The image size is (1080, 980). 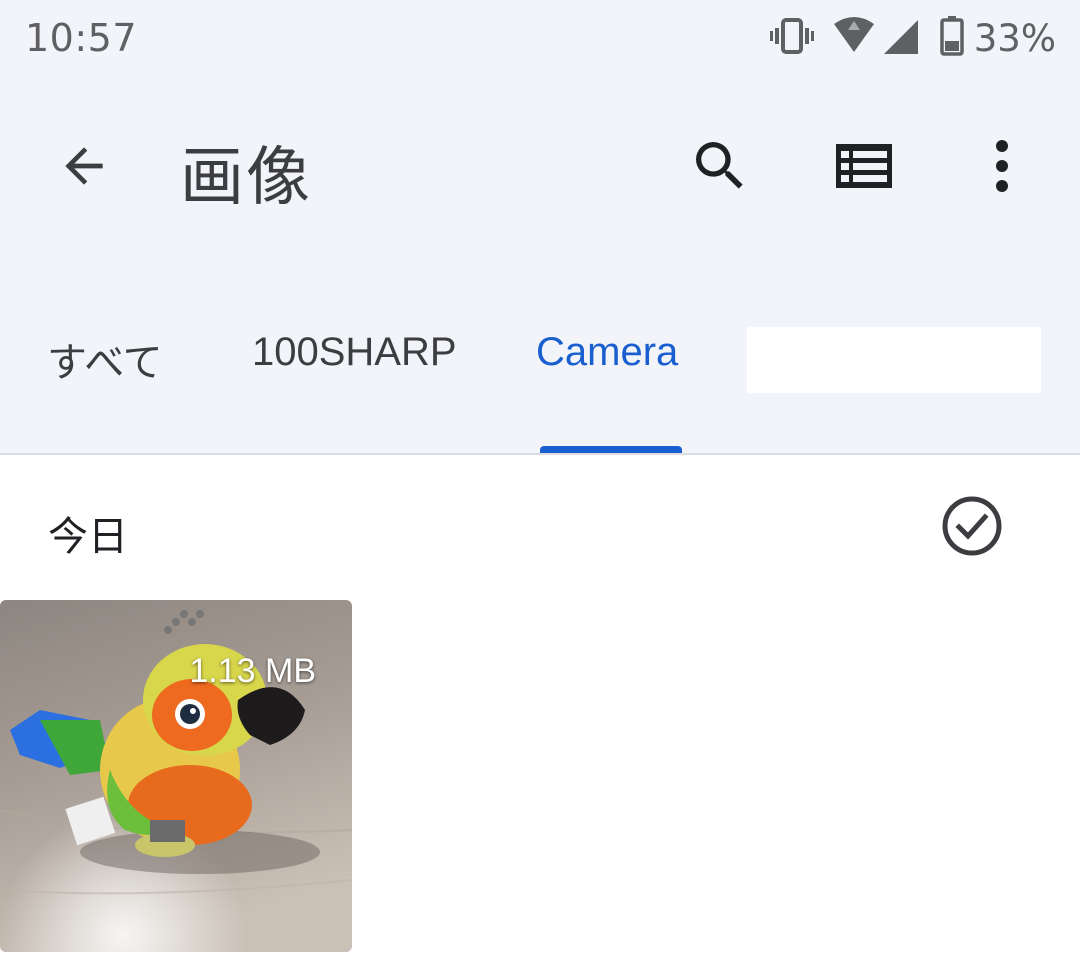 What do you see at coordinates (952, 38) in the screenshot?
I see `battery-icon` at bounding box center [952, 38].